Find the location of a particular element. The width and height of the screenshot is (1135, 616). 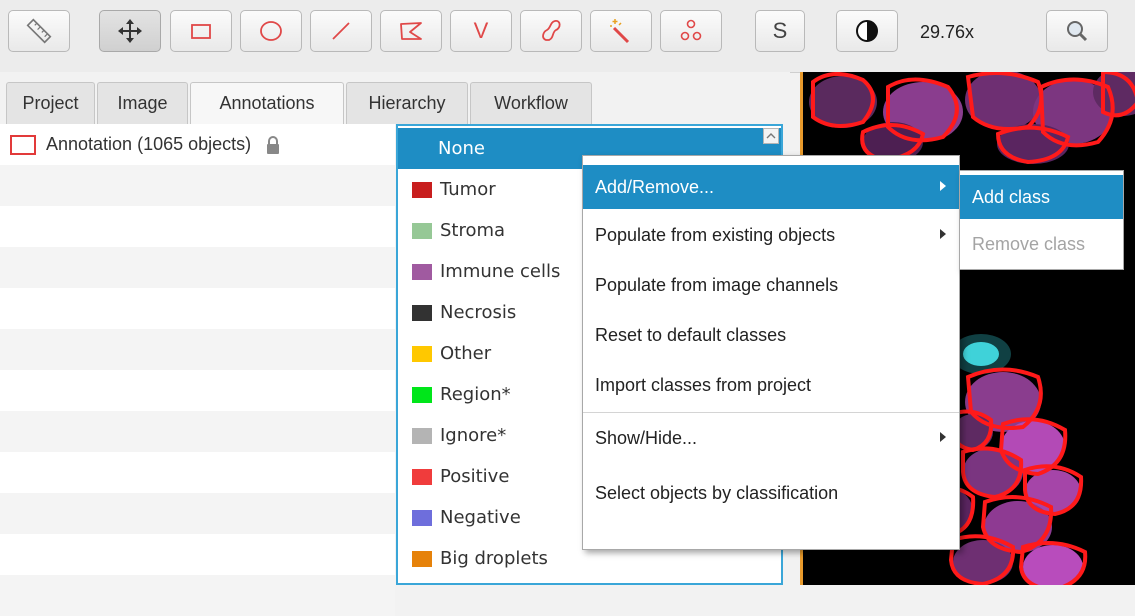

menu-item-label: Add class is located at coordinates (1011, 196).